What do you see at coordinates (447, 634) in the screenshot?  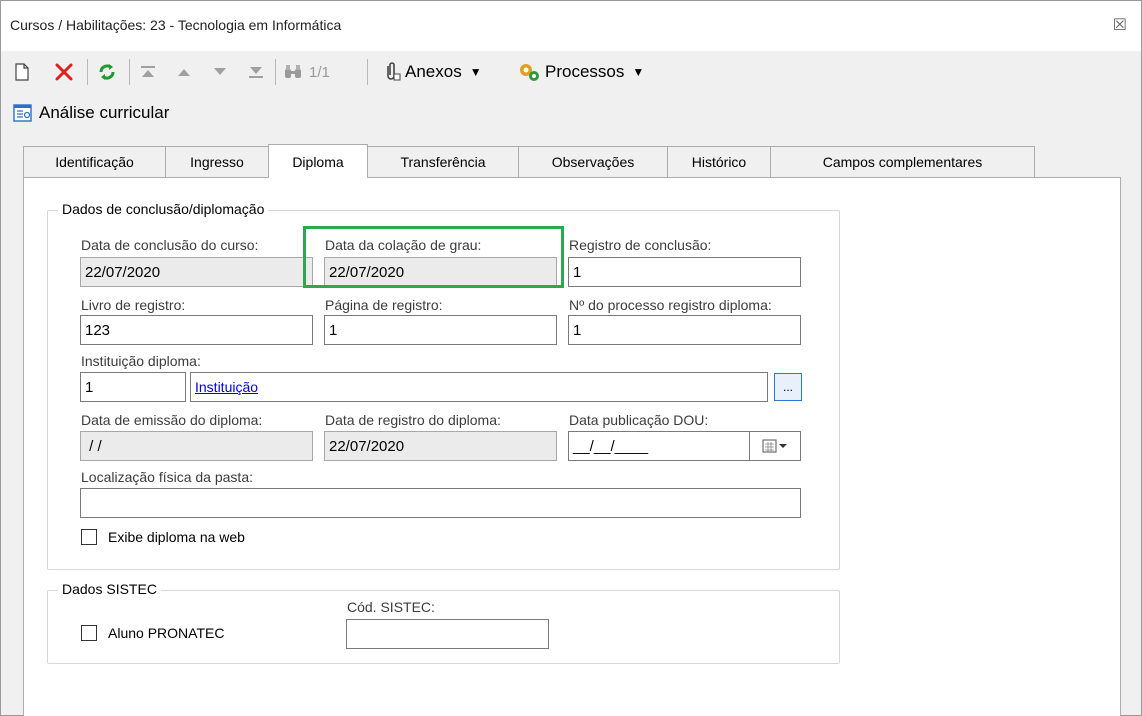 I see `sistec-code-field` at bounding box center [447, 634].